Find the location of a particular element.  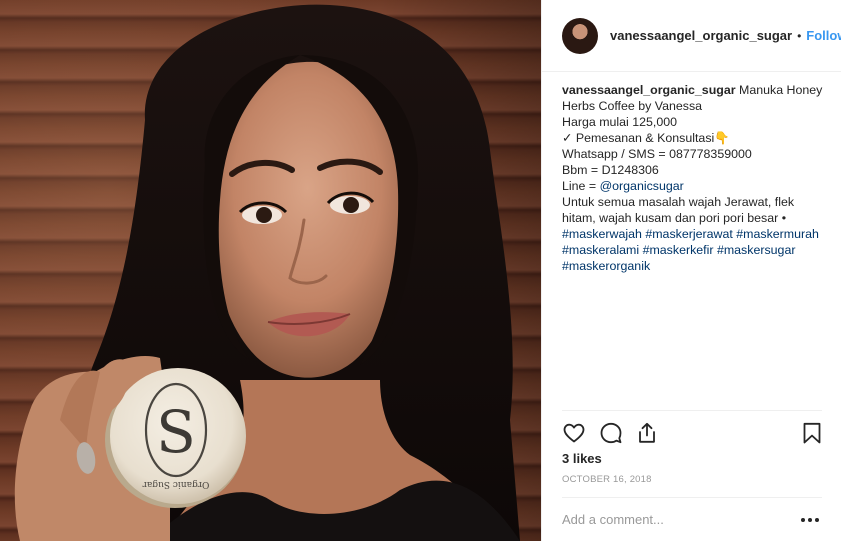

caption-line: Whatsapp / SMS = 087778359000 is located at coordinates (657, 154).